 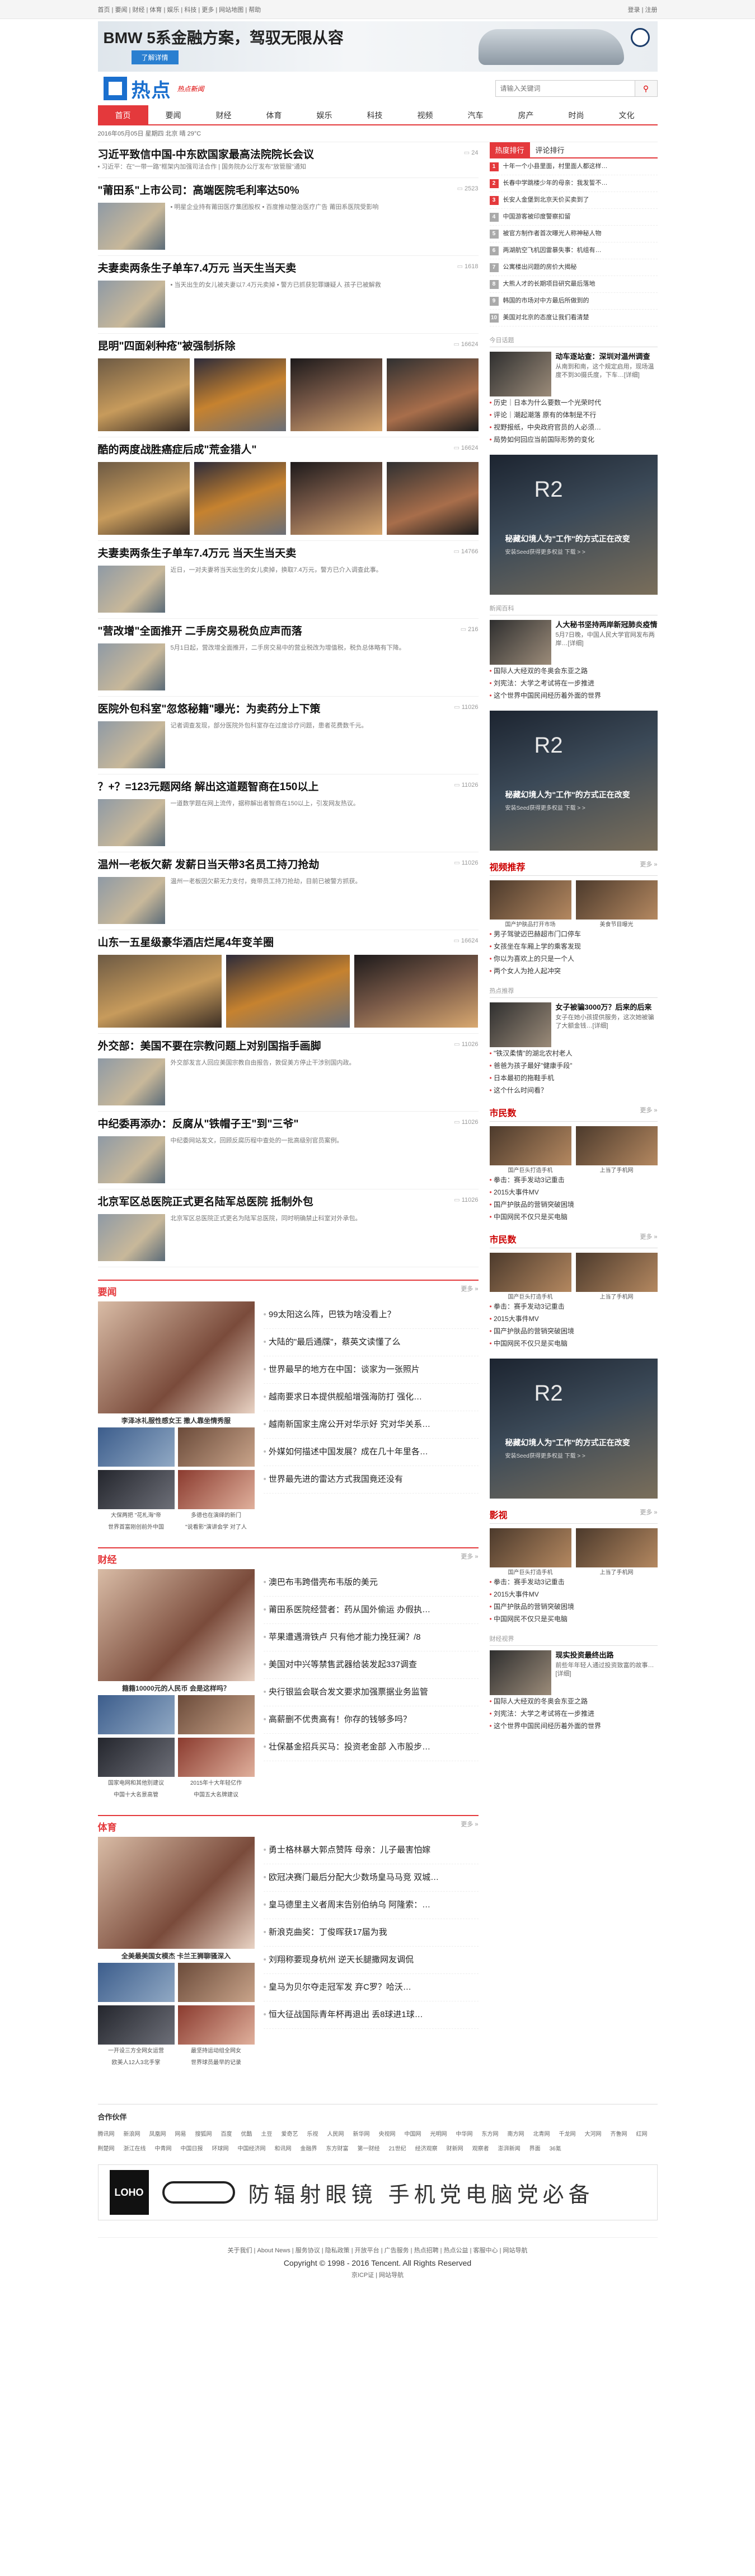 What do you see at coordinates (574, 1053) in the screenshot?
I see `list-item: "铁汉柔情"的湖北农村老人` at bounding box center [574, 1053].